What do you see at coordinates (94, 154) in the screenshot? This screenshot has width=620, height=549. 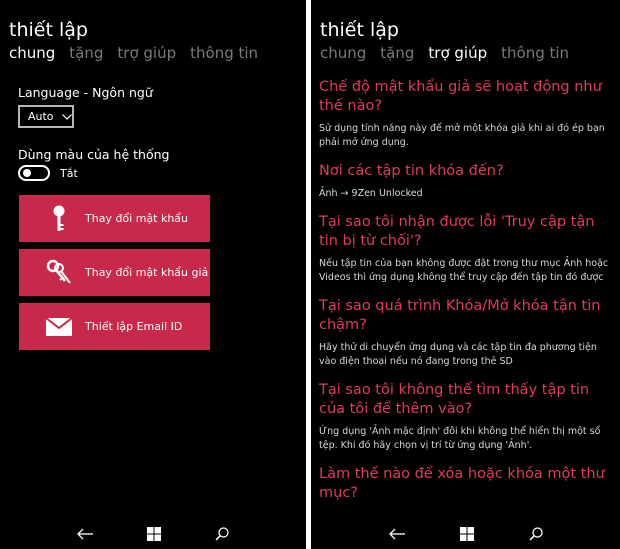 I see `system-color-label: Dùng màu của hệ thống` at bounding box center [94, 154].